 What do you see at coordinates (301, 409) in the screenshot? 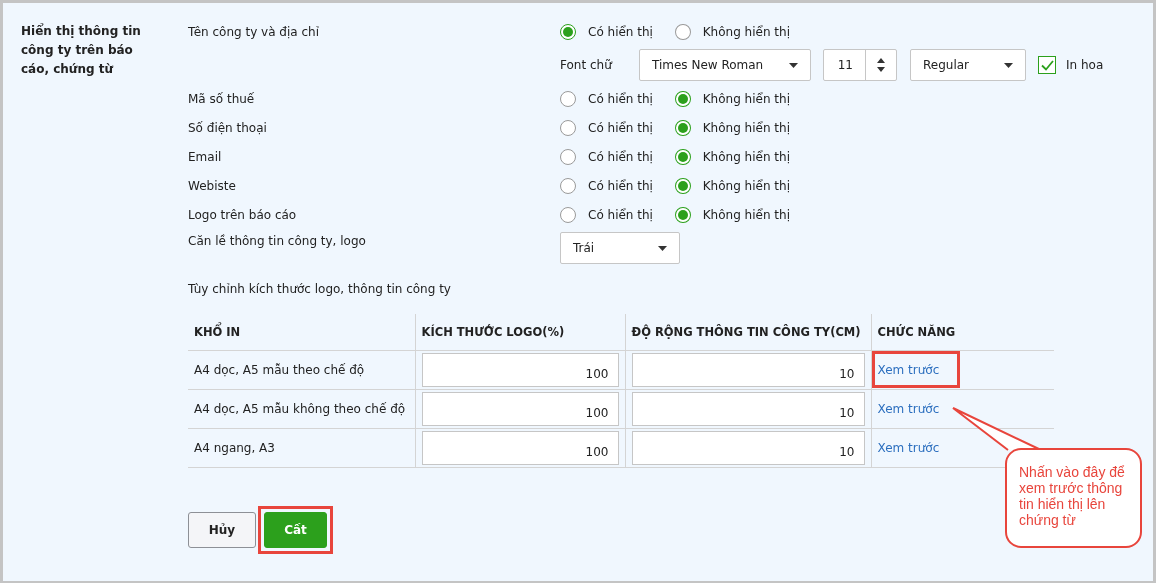
I see `table-cell: A4 dọc, A5 mẫu không theo chế độ` at bounding box center [301, 409].